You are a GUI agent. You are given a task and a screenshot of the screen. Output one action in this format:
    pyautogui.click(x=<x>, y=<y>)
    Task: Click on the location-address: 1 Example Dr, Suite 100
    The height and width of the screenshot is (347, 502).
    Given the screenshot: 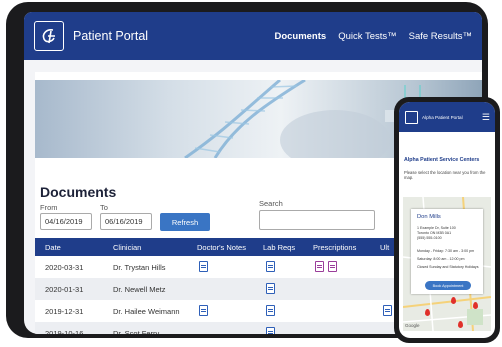 What is the action you would take?
    pyautogui.click(x=436, y=228)
    